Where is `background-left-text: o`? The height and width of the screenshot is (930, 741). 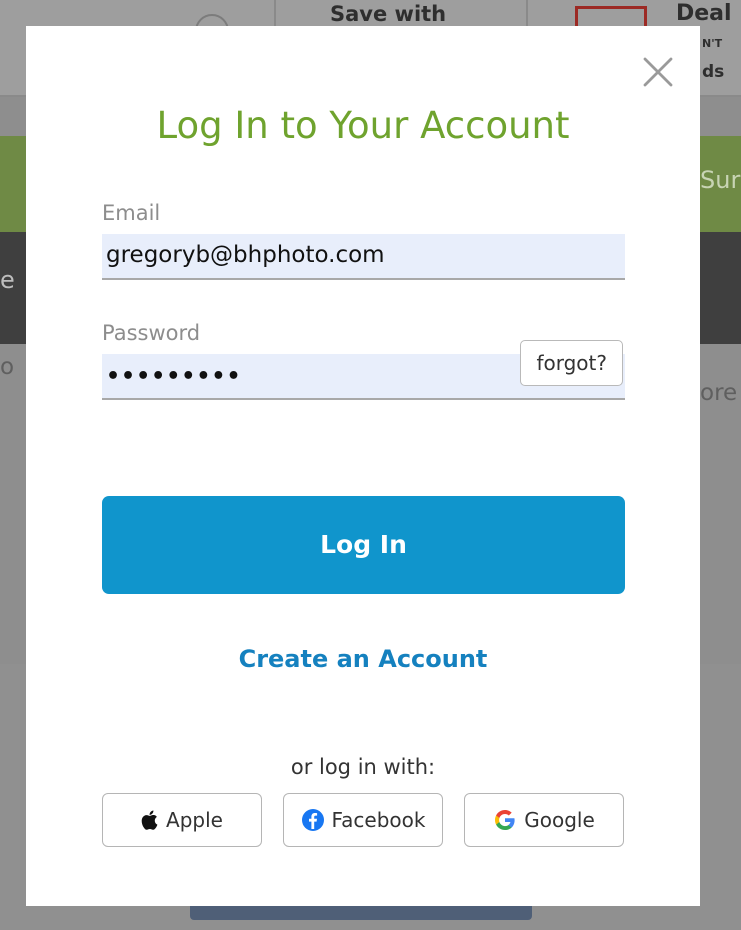 background-left-text: o is located at coordinates (7, 367).